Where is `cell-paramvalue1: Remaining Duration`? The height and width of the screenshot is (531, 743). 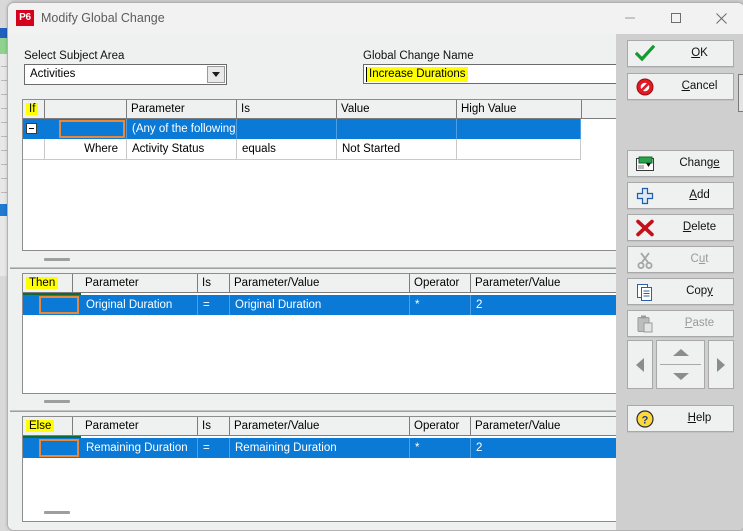 cell-paramvalue1: Remaining Duration is located at coordinates (320, 448).